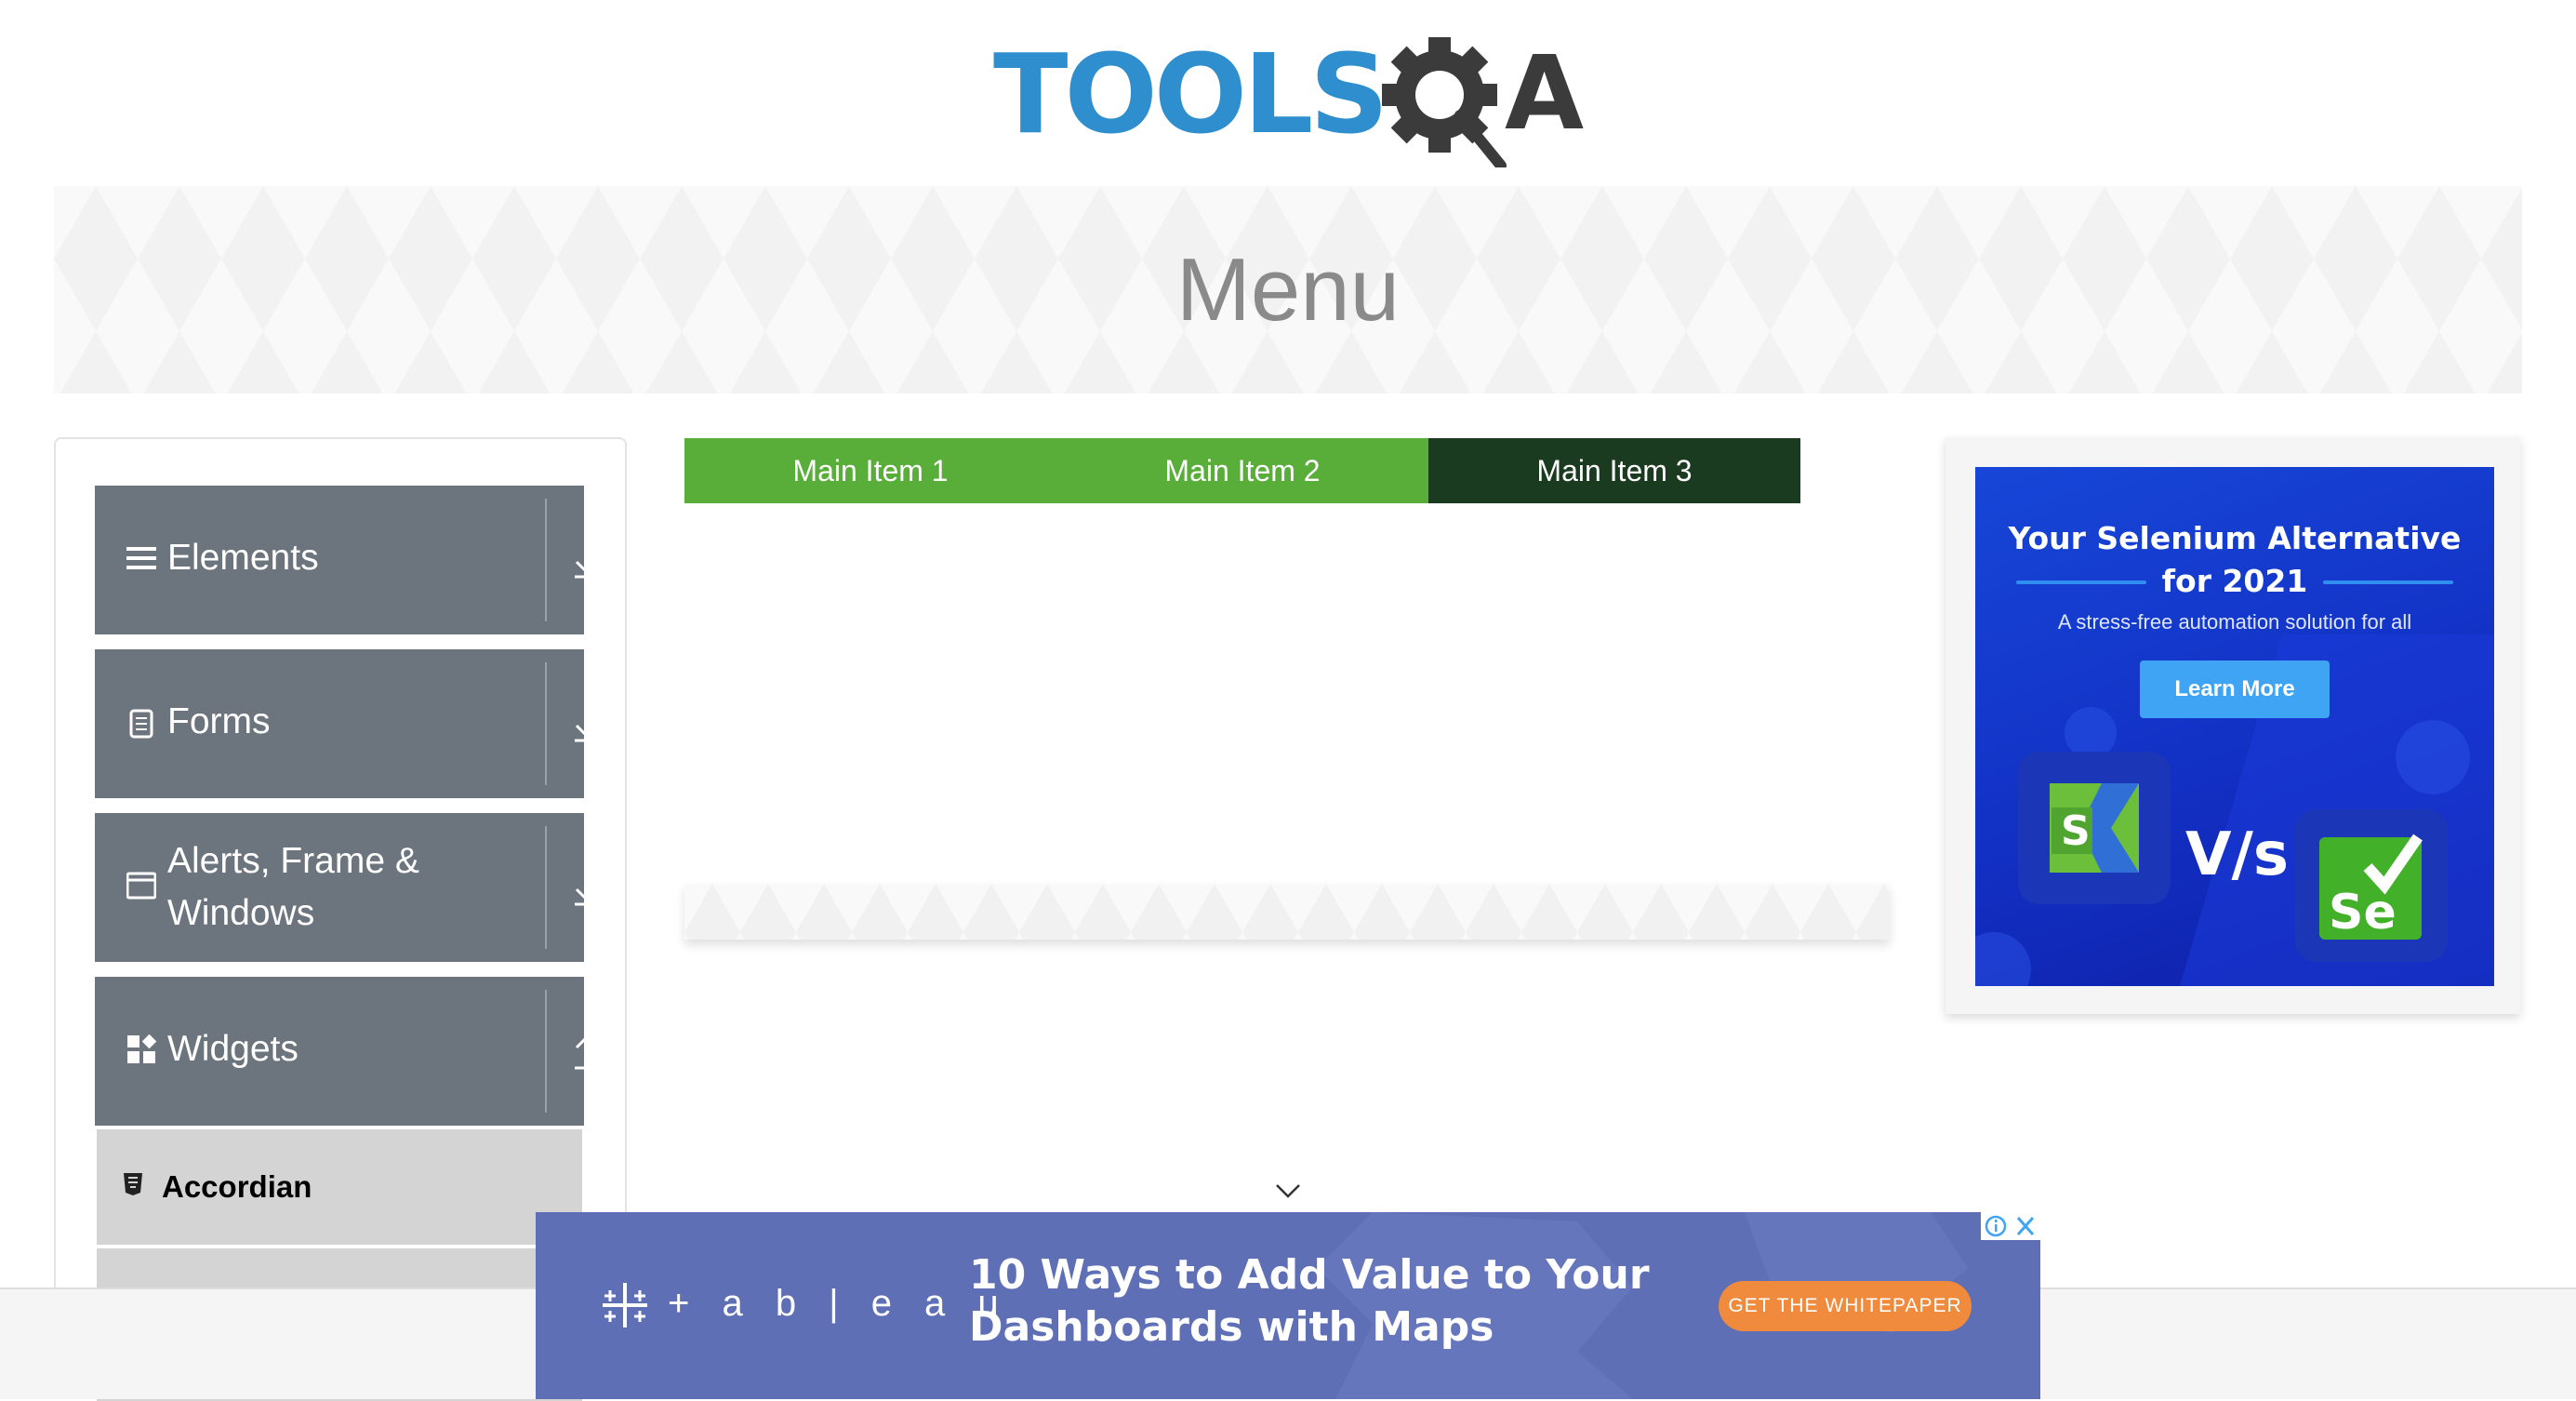 The width and height of the screenshot is (2576, 1401). Describe the element at coordinates (141, 886) in the screenshot. I see `window-icon` at that location.